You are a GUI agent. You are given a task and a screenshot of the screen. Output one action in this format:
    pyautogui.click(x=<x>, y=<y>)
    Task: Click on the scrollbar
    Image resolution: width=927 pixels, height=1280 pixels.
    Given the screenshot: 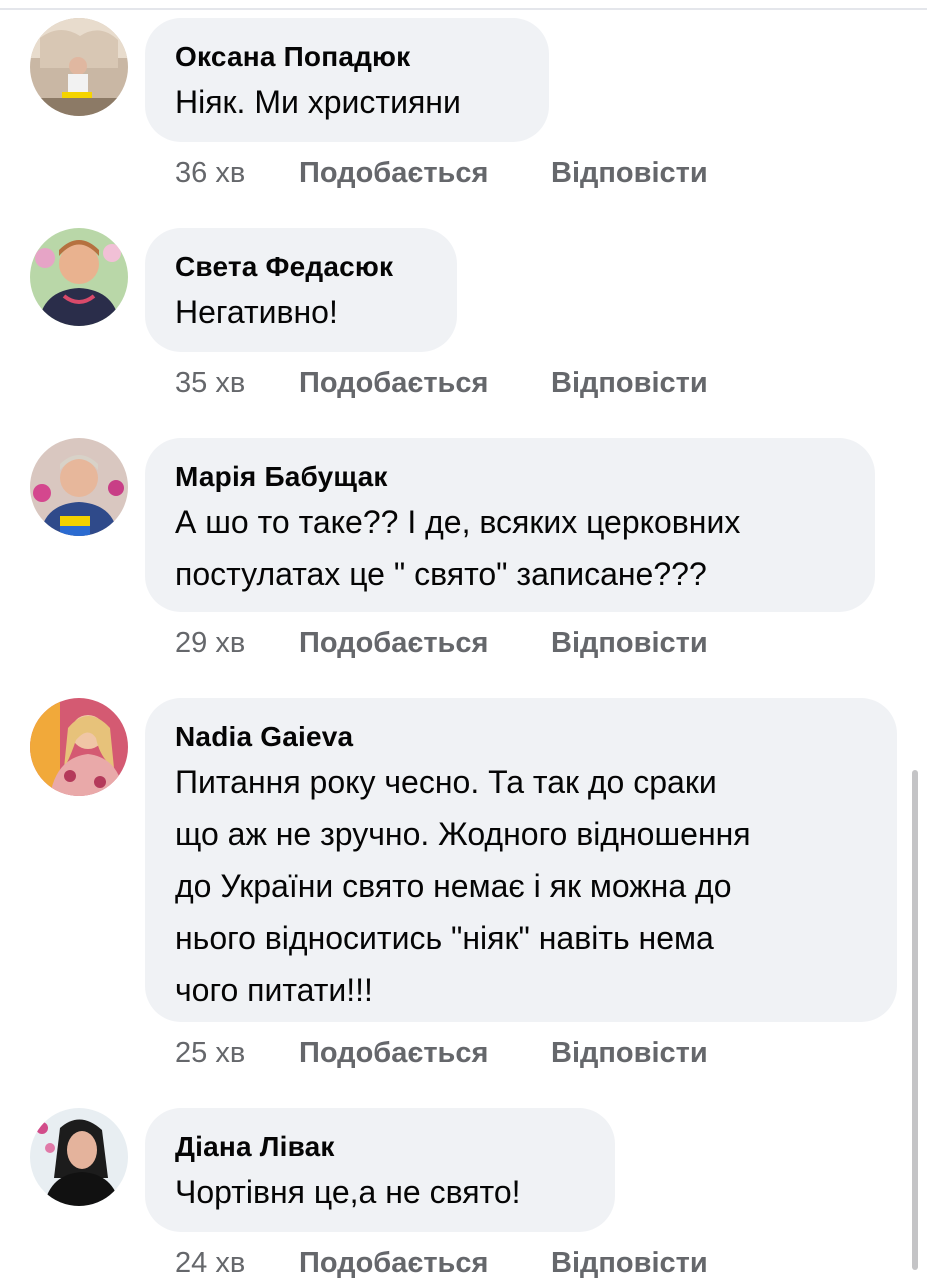 What is the action you would take?
    pyautogui.click(x=915, y=1020)
    